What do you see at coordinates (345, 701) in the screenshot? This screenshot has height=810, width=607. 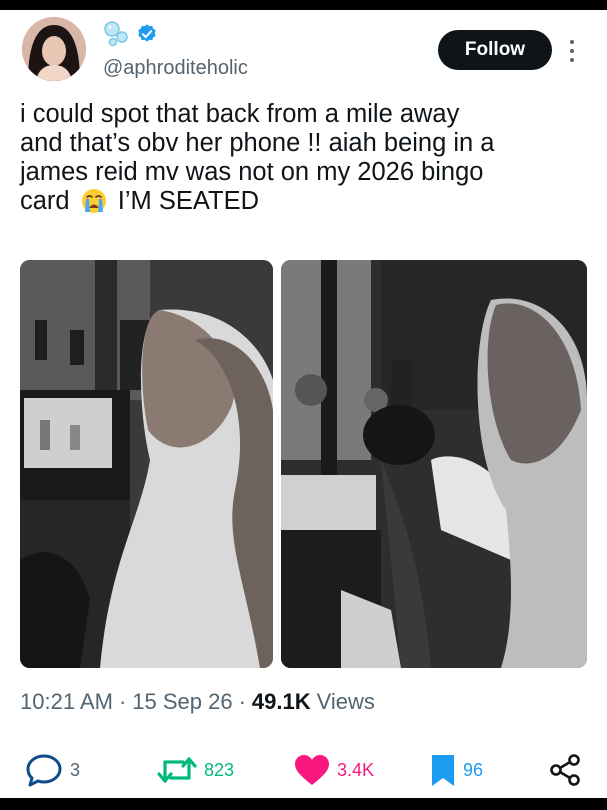 I see `views-label: Views` at bounding box center [345, 701].